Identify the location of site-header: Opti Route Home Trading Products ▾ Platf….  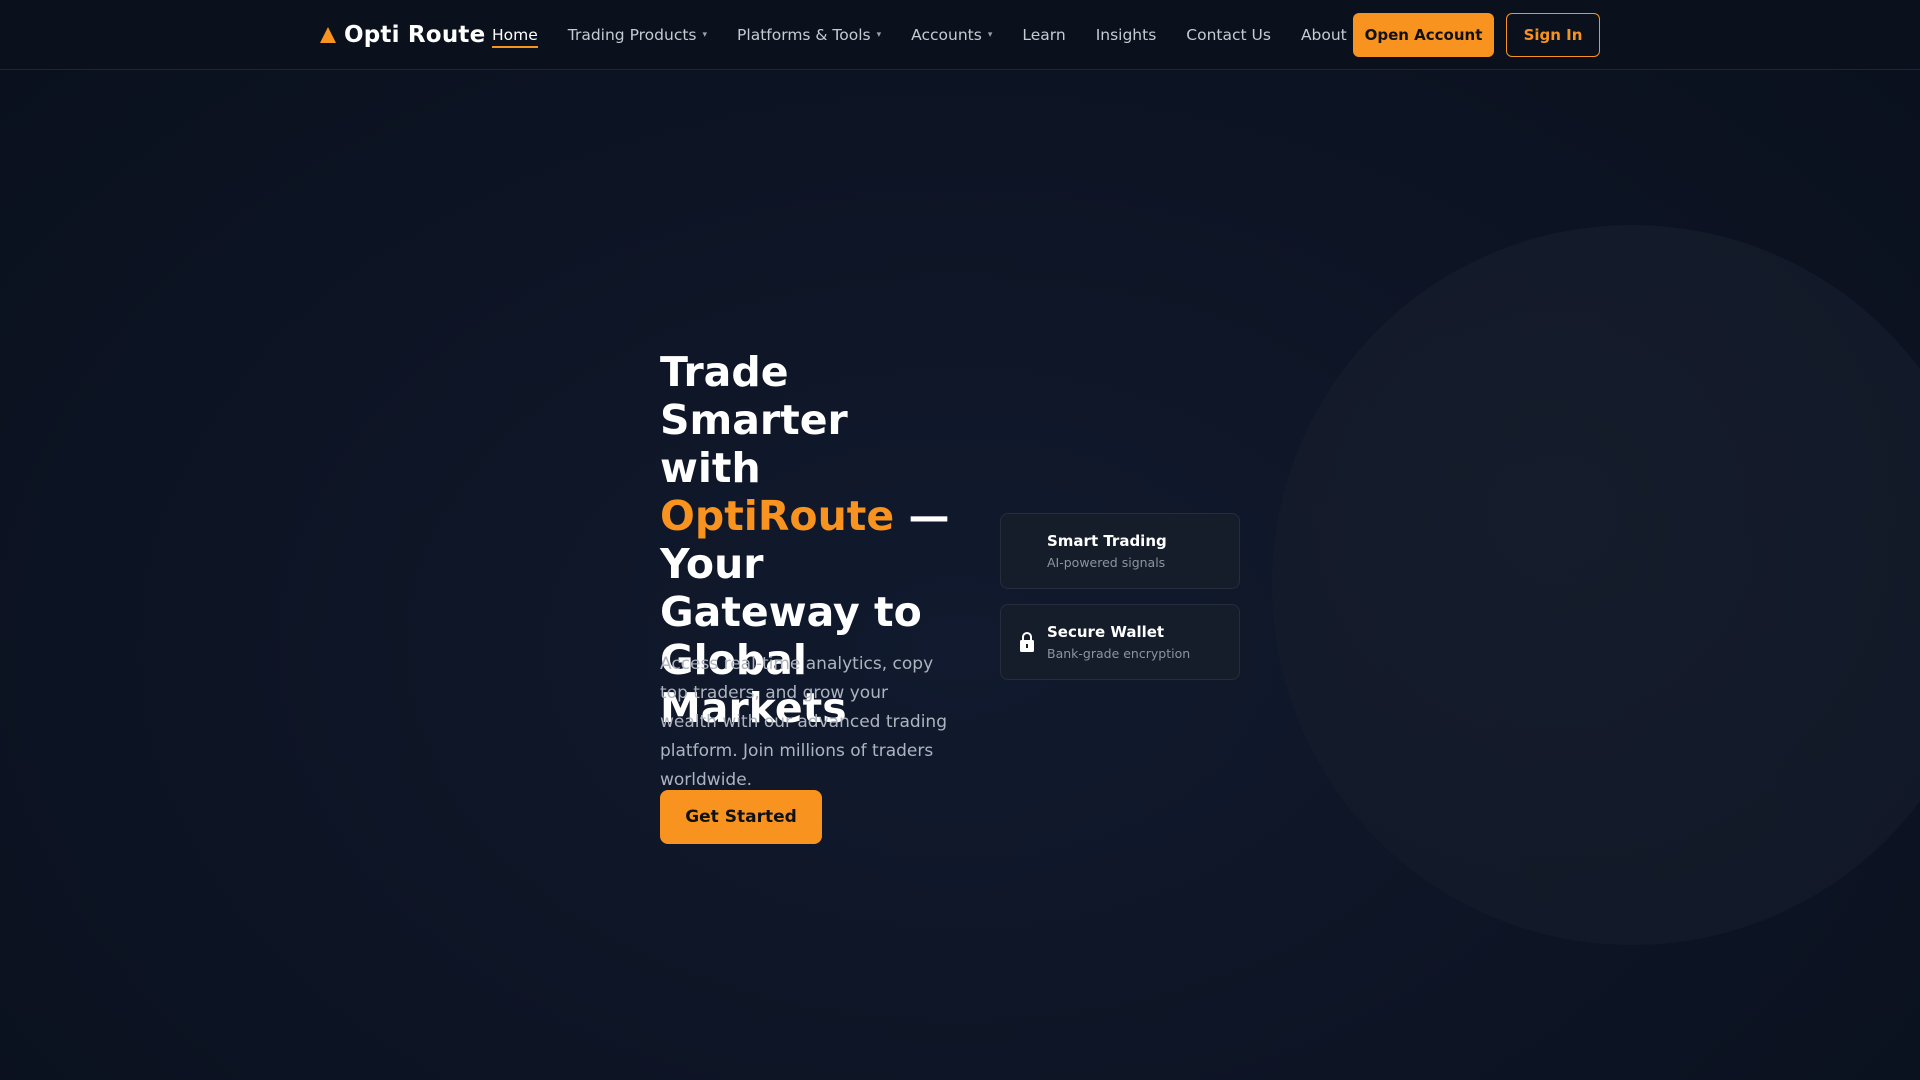
(960, 35).